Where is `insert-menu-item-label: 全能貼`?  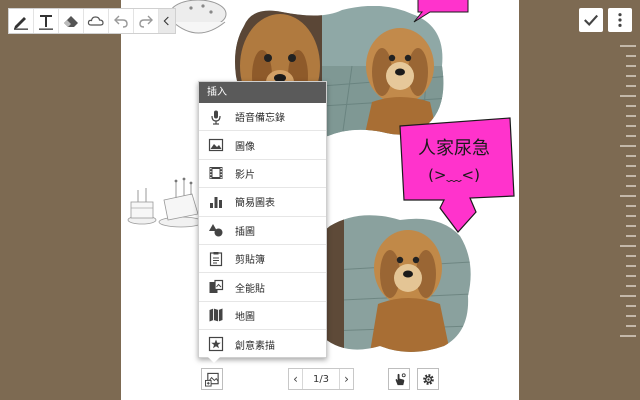
insert-menu-item-label: 全能貼 is located at coordinates (250, 289).